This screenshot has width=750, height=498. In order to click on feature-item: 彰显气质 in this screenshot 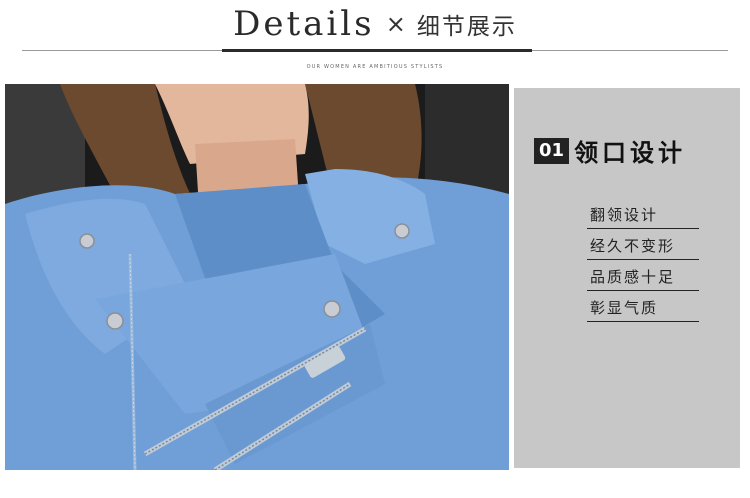, I will do `click(643, 306)`.